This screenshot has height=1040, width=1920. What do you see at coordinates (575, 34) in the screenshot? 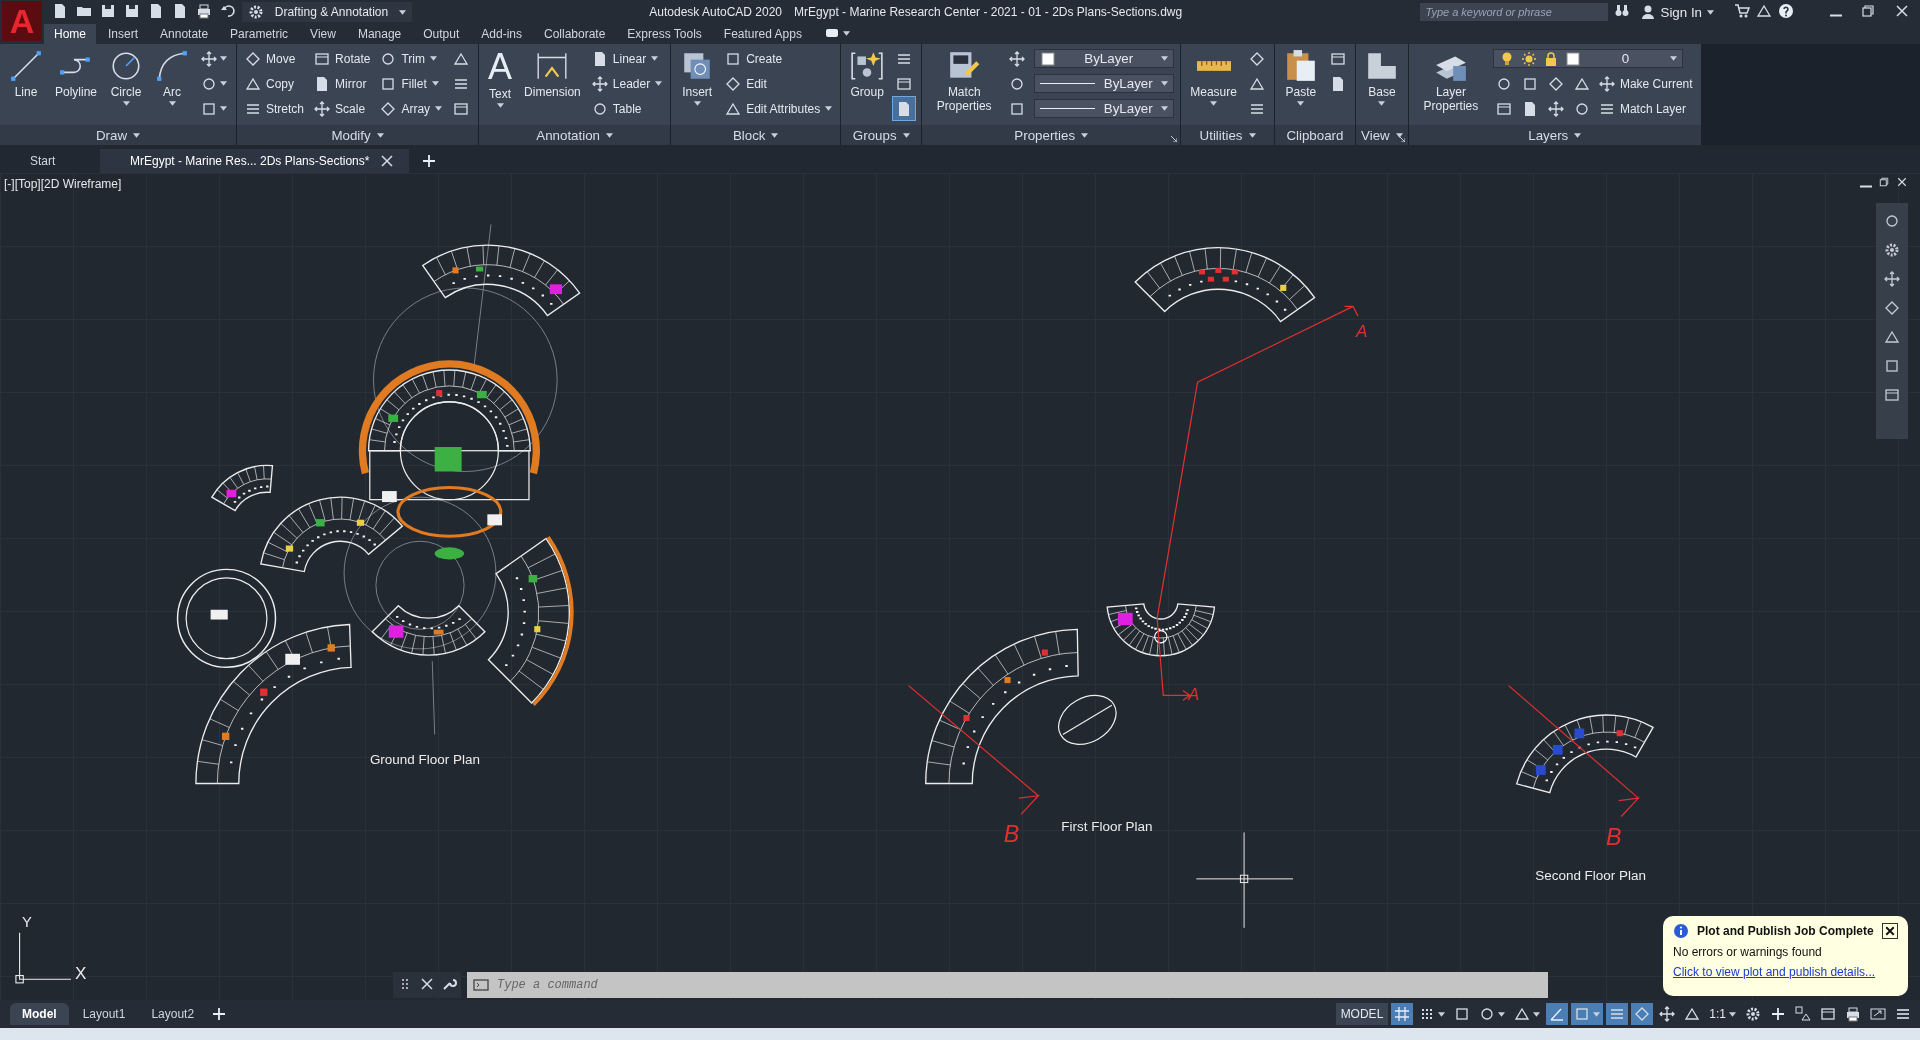
I see `ribbon-tab: Collaborate` at bounding box center [575, 34].